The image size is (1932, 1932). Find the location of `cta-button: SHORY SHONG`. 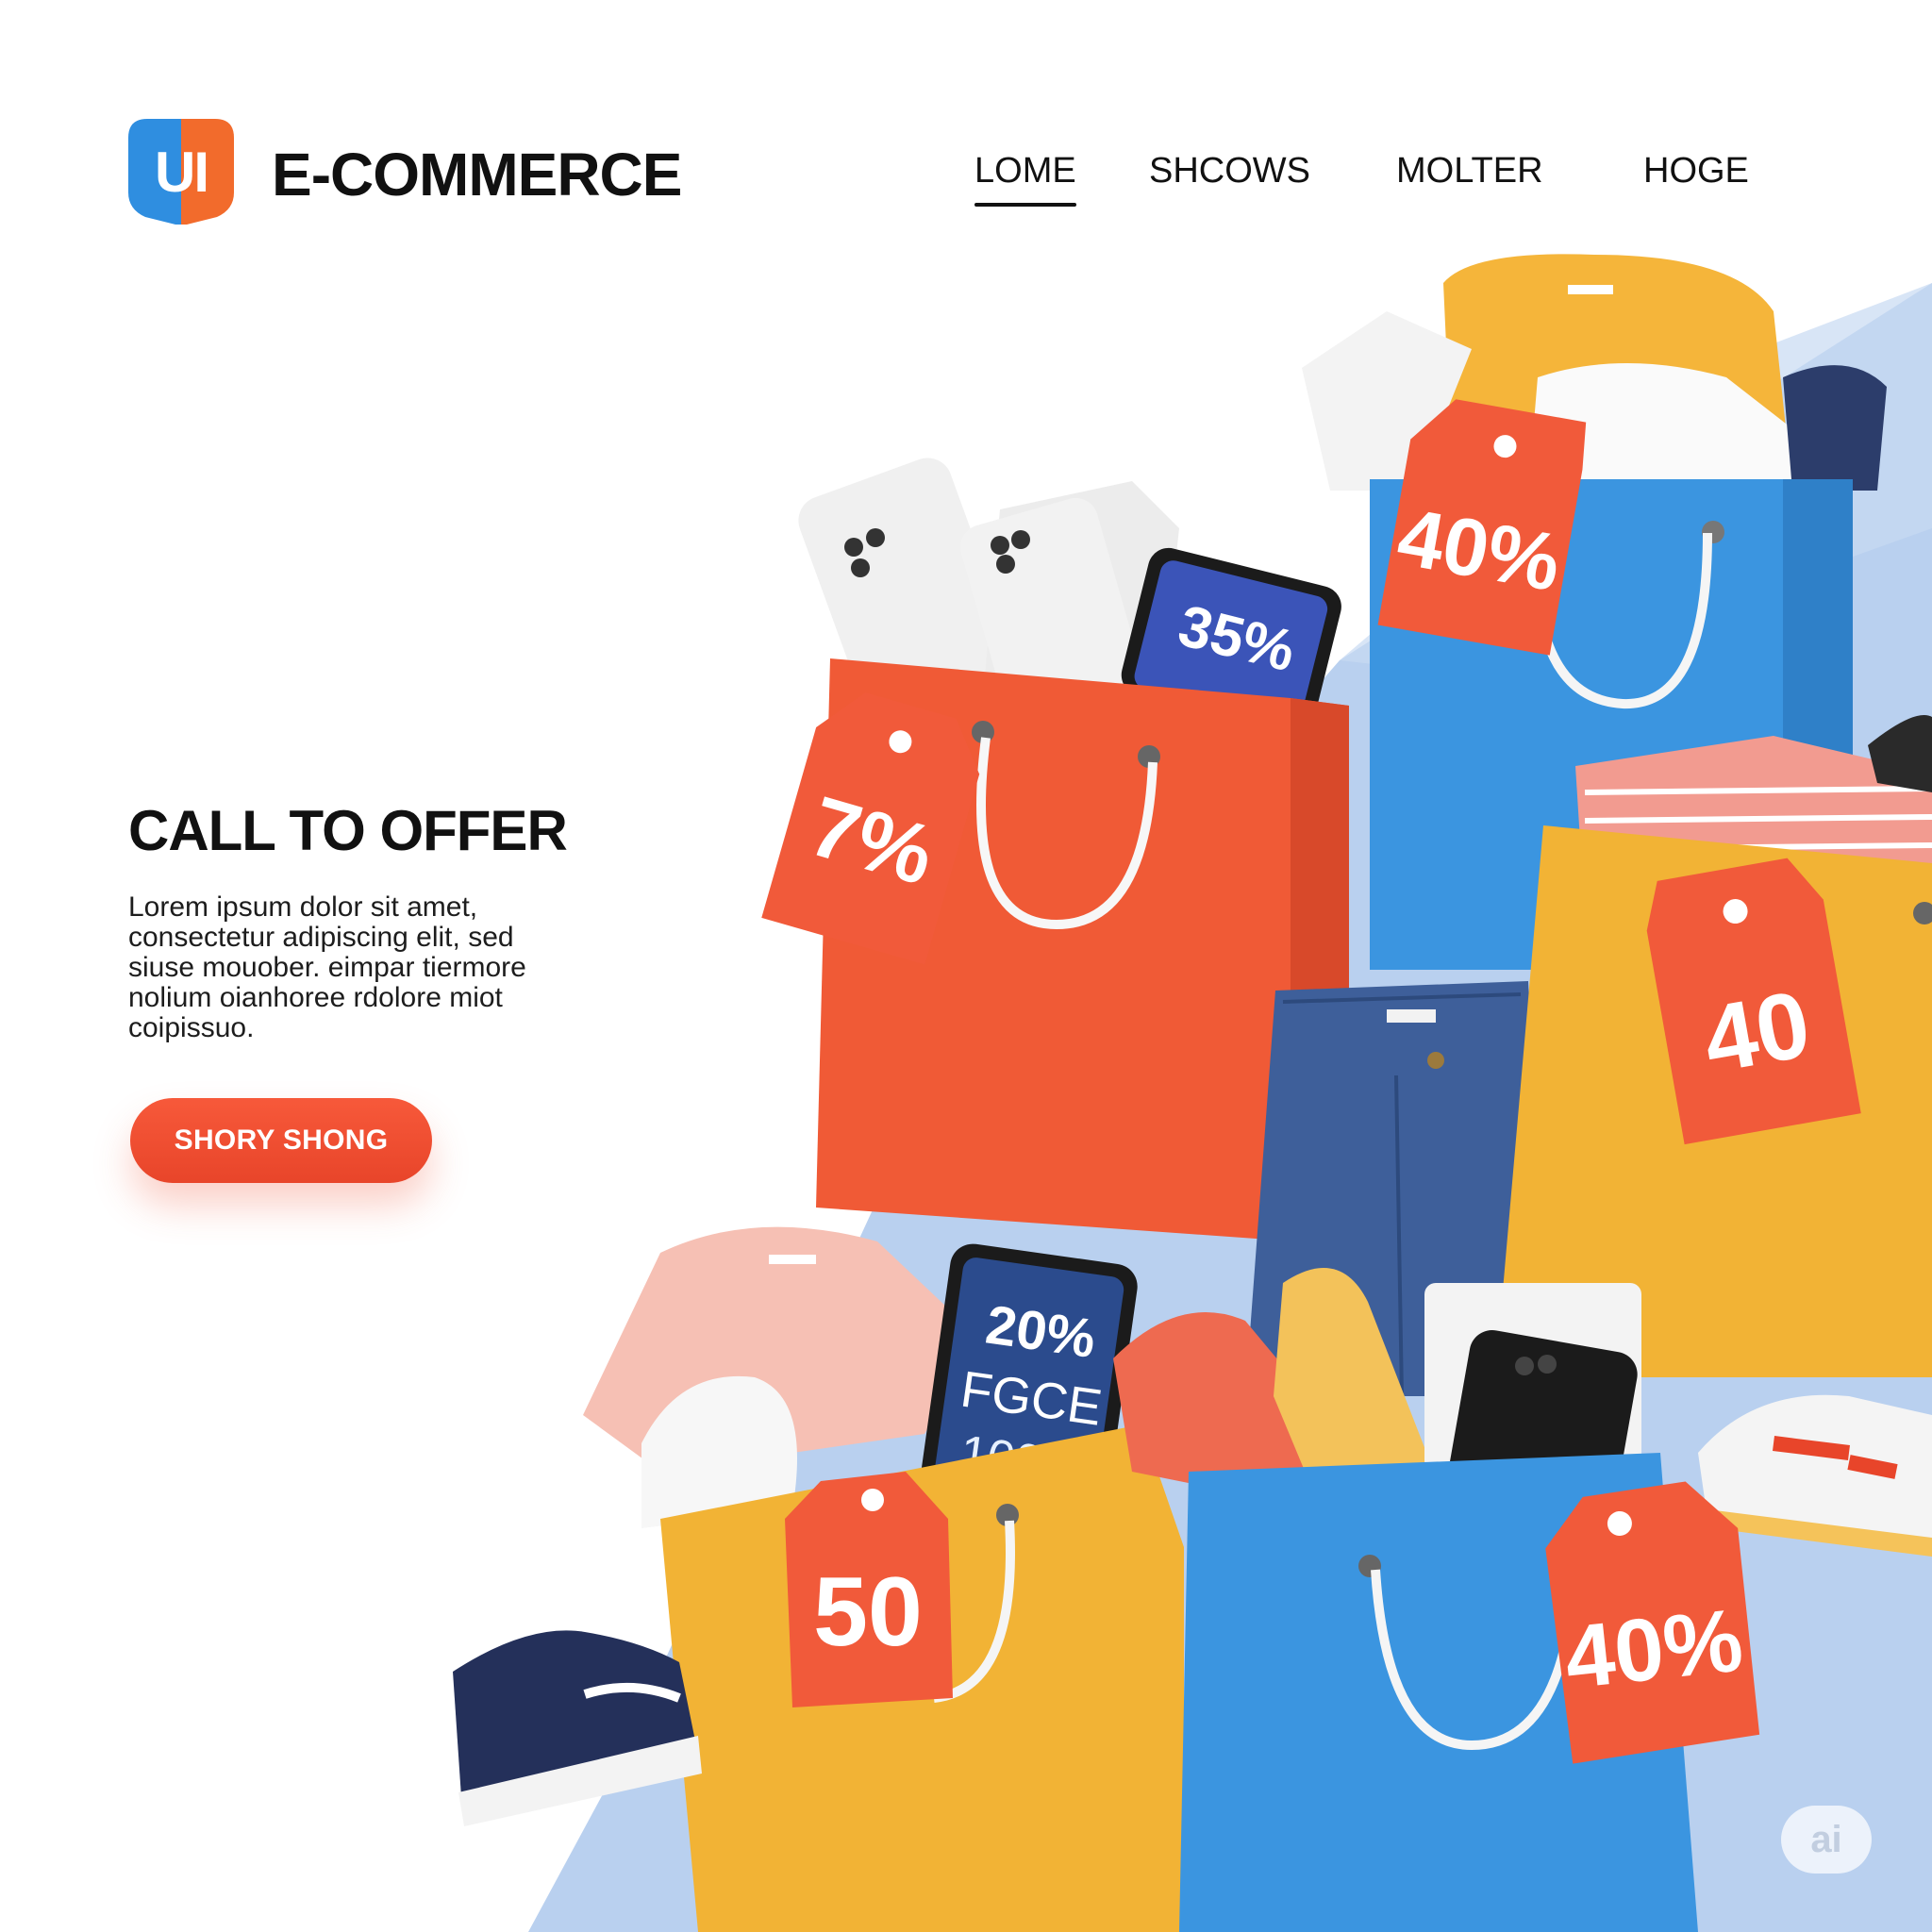

cta-button: SHORY SHONG is located at coordinates (281, 1140).